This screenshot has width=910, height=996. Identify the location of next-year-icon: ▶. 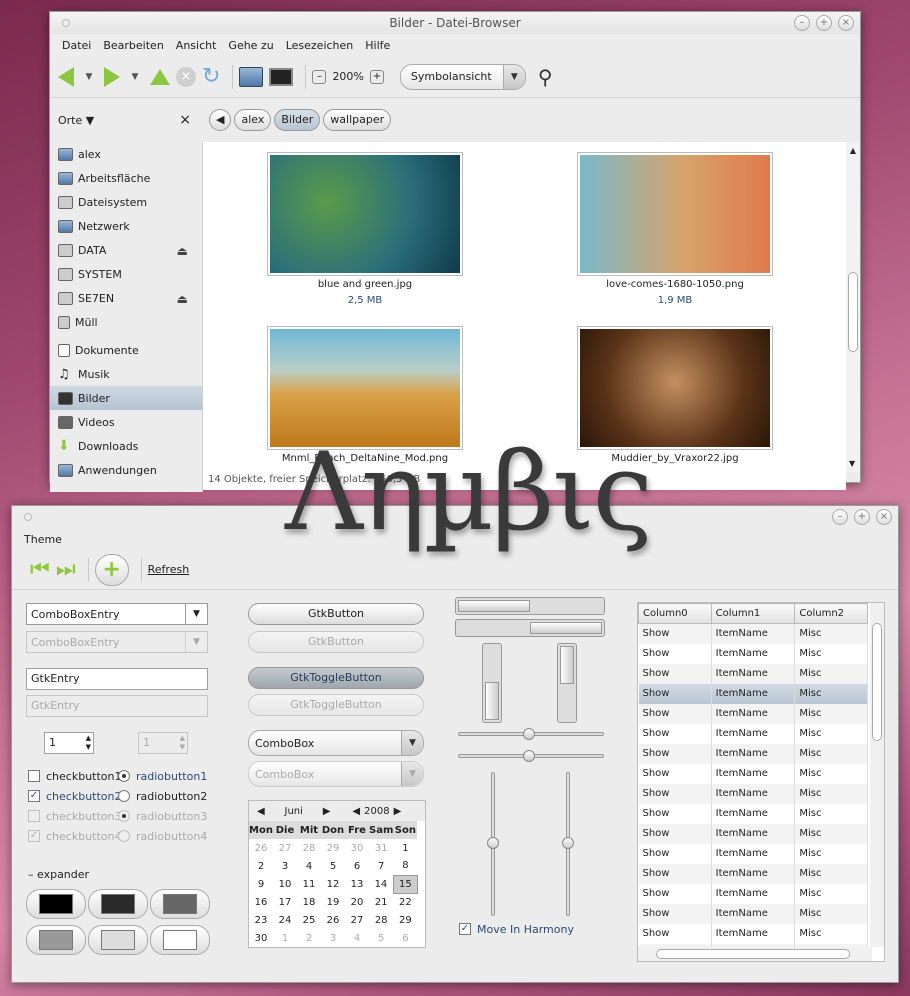
(398, 811).